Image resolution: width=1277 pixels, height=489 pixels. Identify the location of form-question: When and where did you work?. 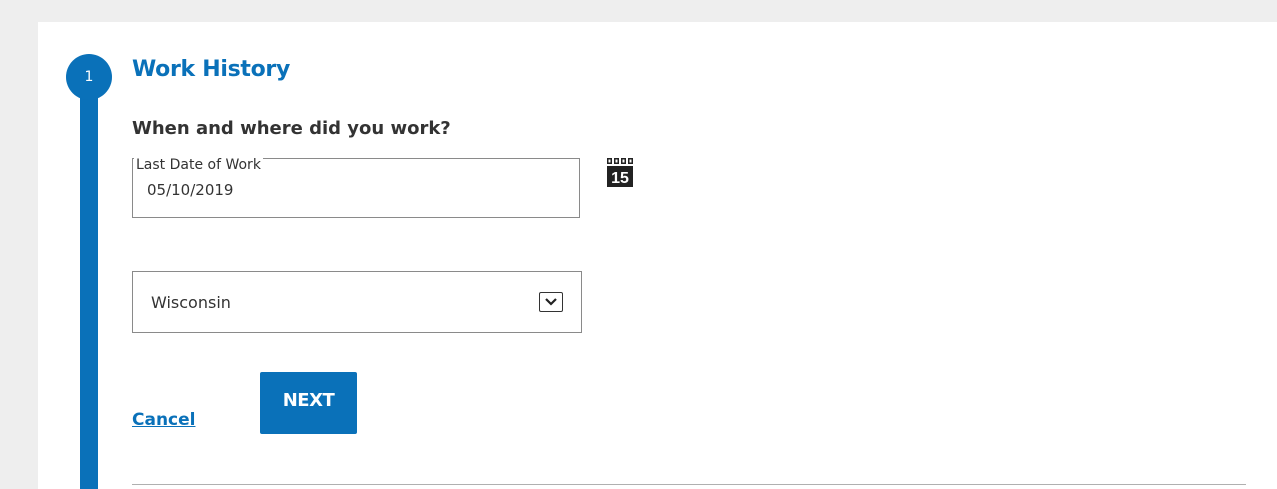
(291, 128).